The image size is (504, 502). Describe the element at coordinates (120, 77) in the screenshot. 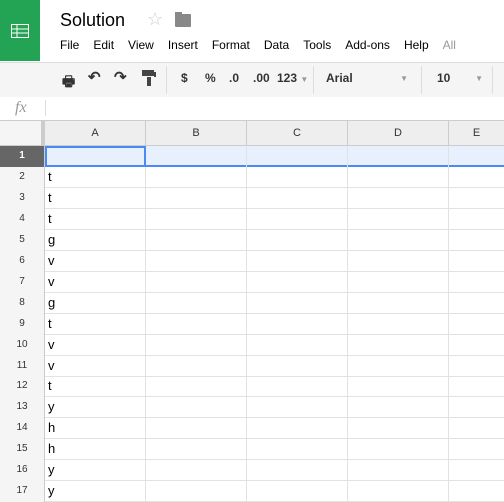

I see `redo-icon: ↷` at that location.